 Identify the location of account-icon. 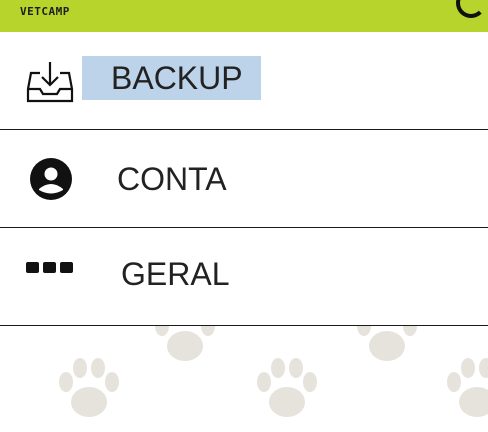
(51, 179).